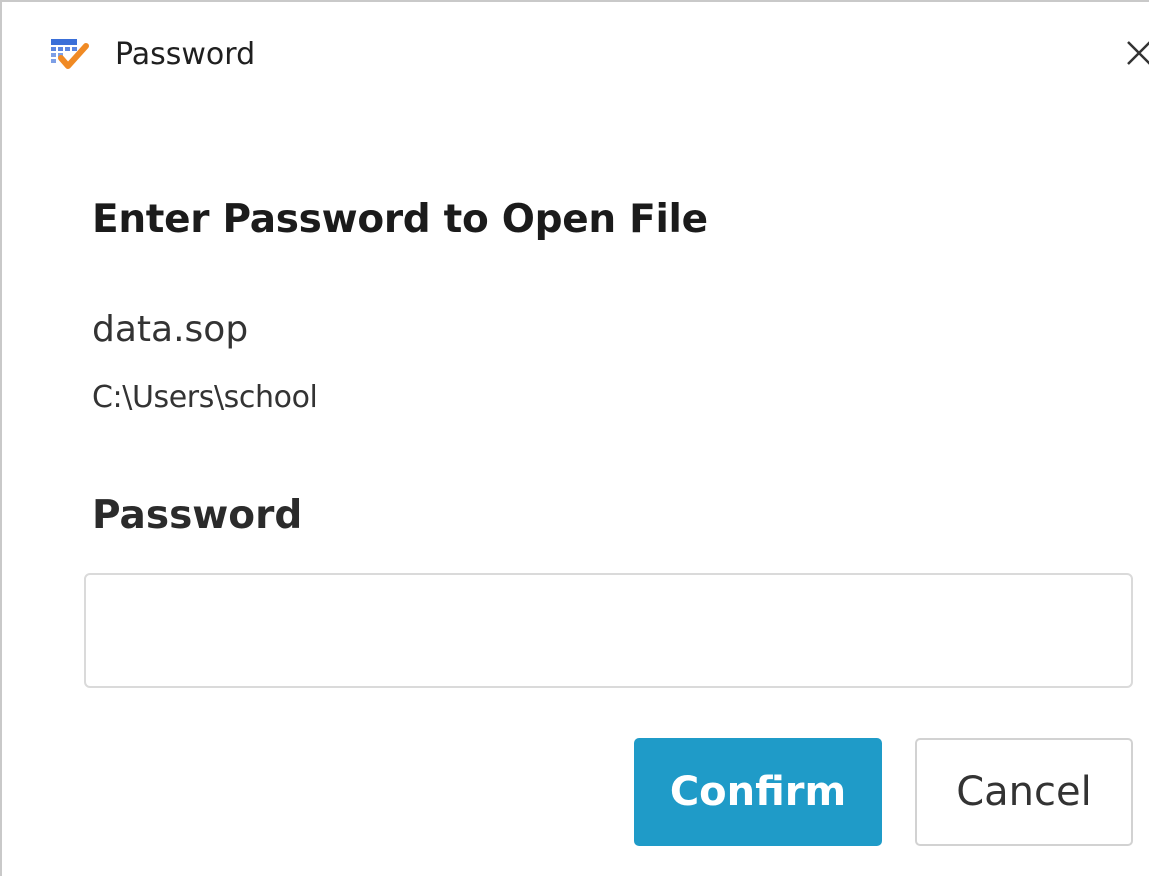  Describe the element at coordinates (70, 56) in the screenshot. I see `calendar-check-icon` at that location.